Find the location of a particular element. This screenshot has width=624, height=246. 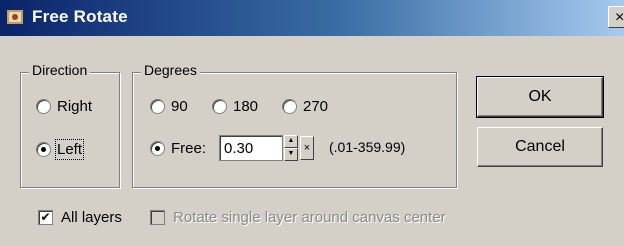

degrees-270-label: 270 is located at coordinates (316, 106).